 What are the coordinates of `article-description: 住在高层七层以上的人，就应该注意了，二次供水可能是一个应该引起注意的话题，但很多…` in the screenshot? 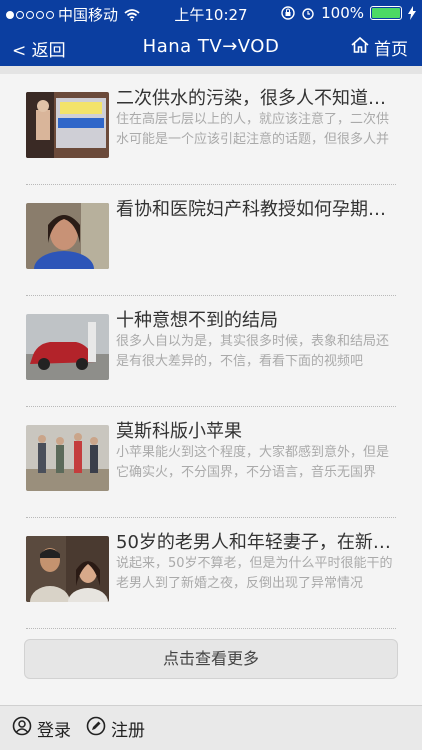 It's located at (253, 129).